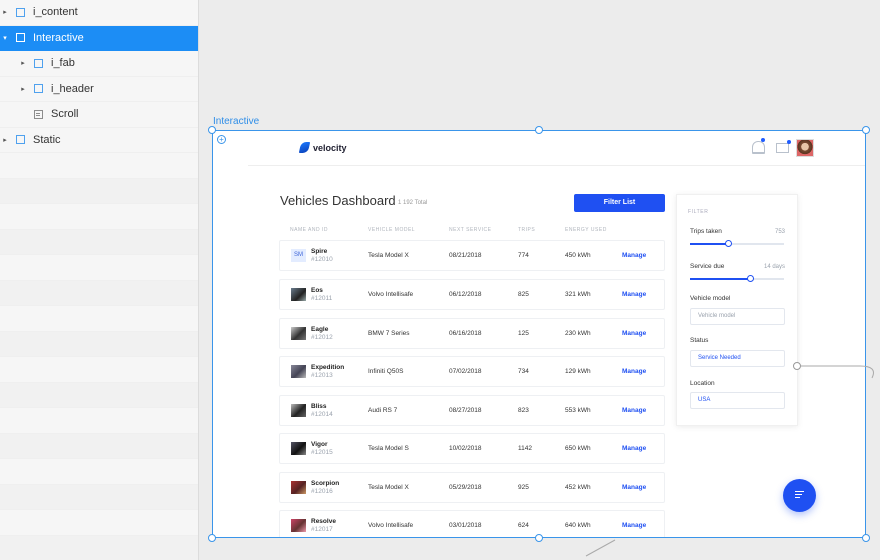  What do you see at coordinates (729, 461) in the screenshot?
I see `connector-lines` at bounding box center [729, 461].